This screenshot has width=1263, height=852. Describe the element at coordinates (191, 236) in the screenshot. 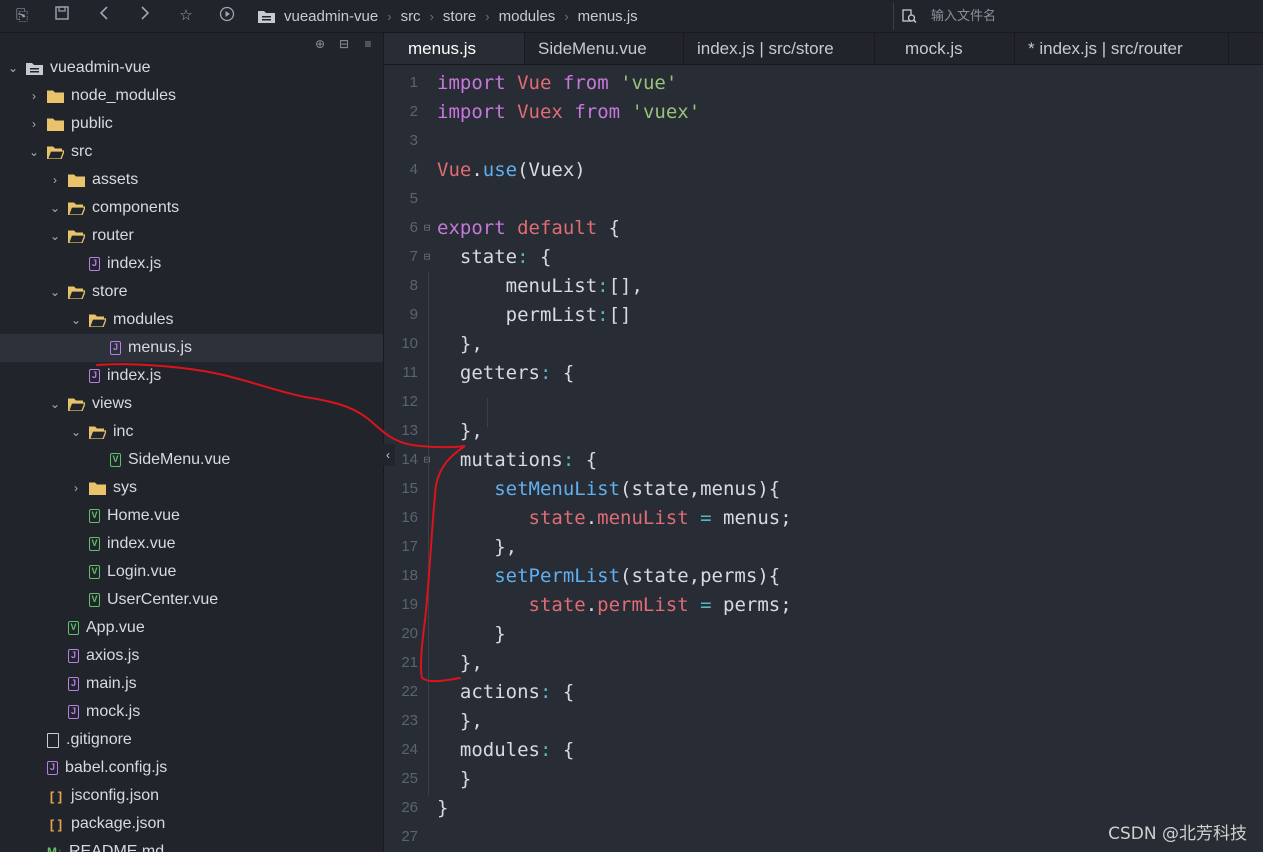

I see `tree-item: ⌄ router` at that location.